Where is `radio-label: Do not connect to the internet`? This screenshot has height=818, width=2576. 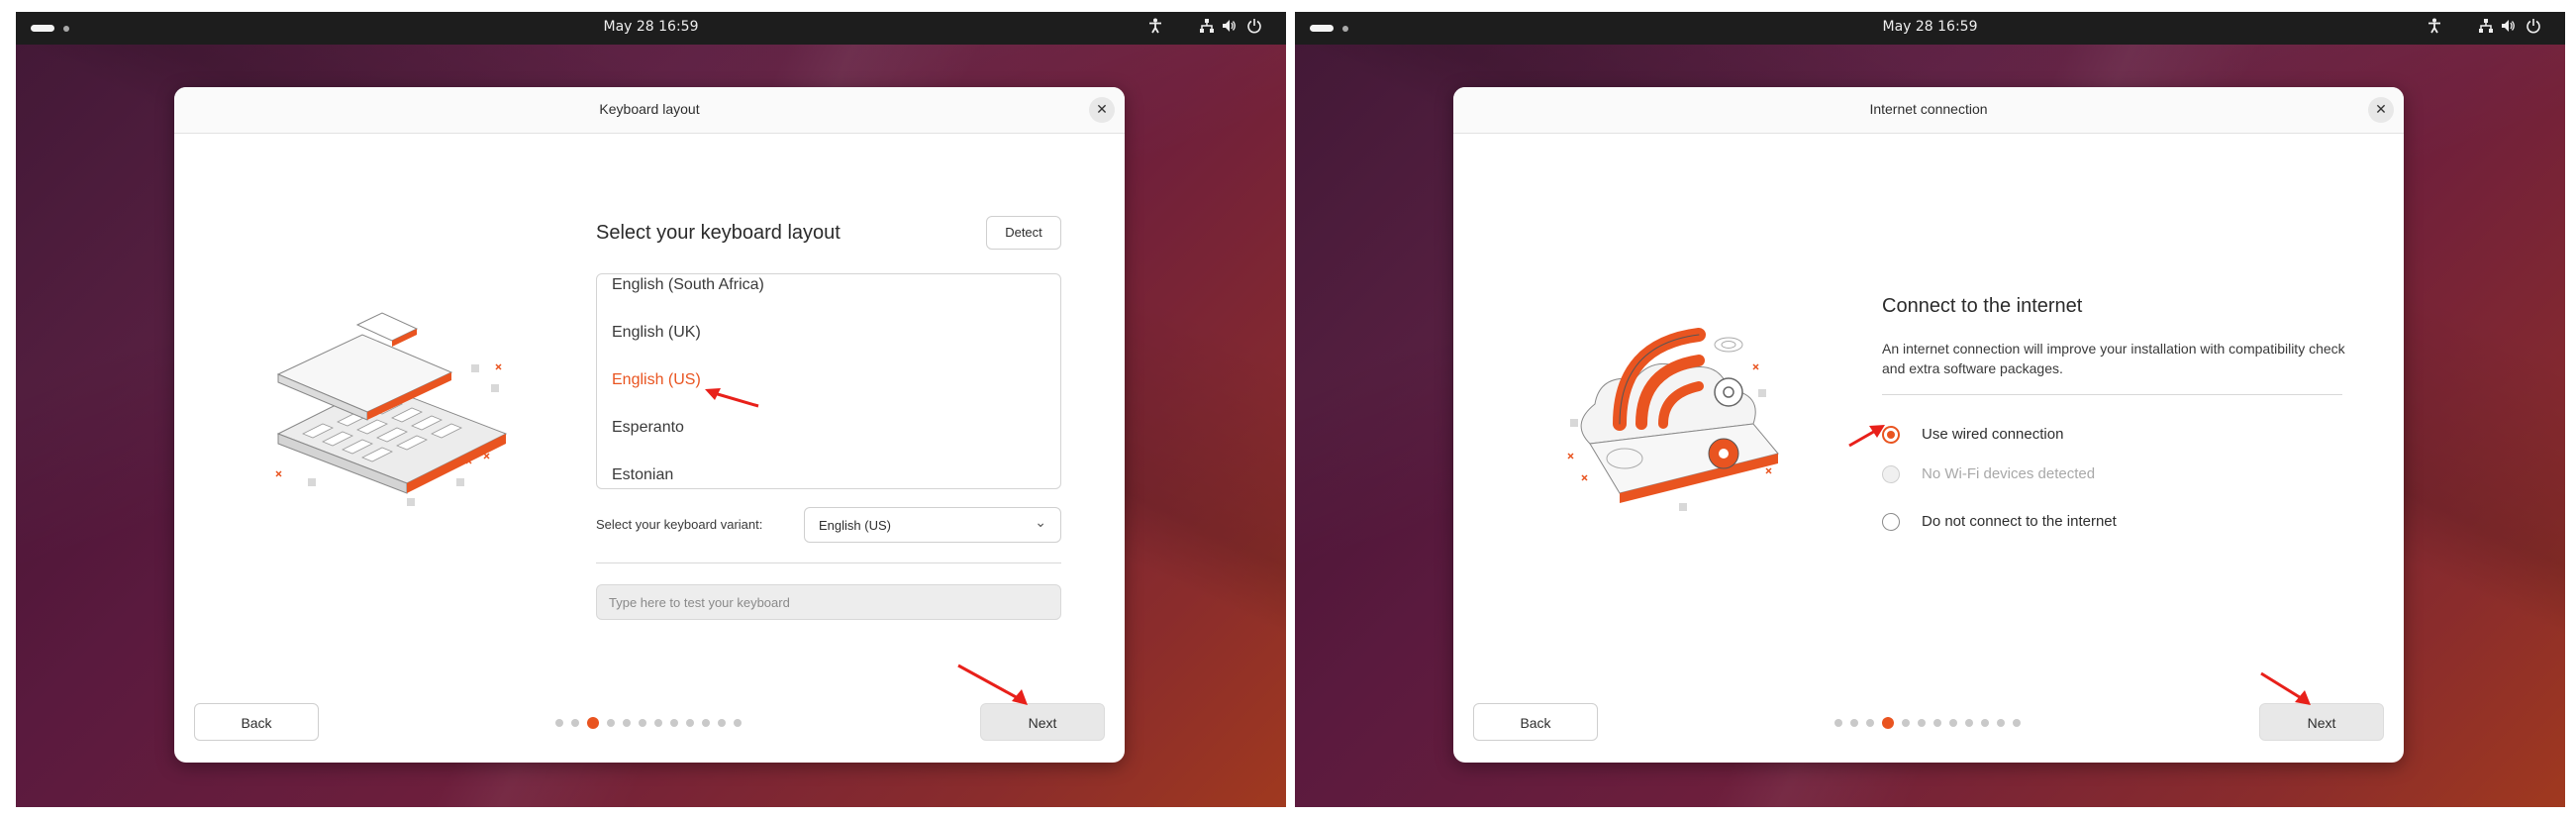 radio-label: Do not connect to the internet is located at coordinates (2020, 521).